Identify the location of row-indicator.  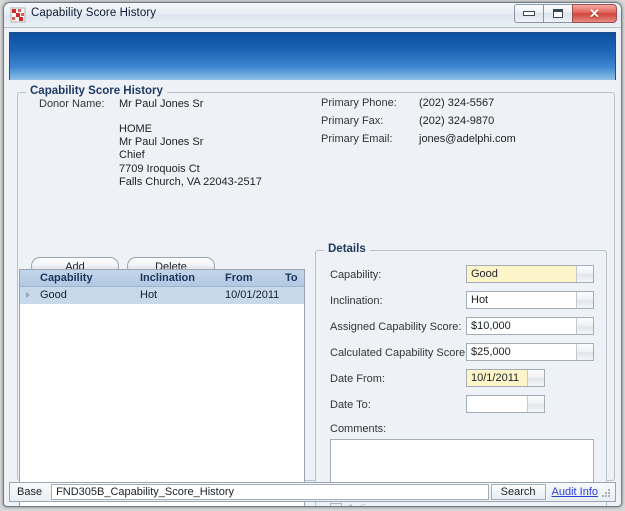
(28, 295).